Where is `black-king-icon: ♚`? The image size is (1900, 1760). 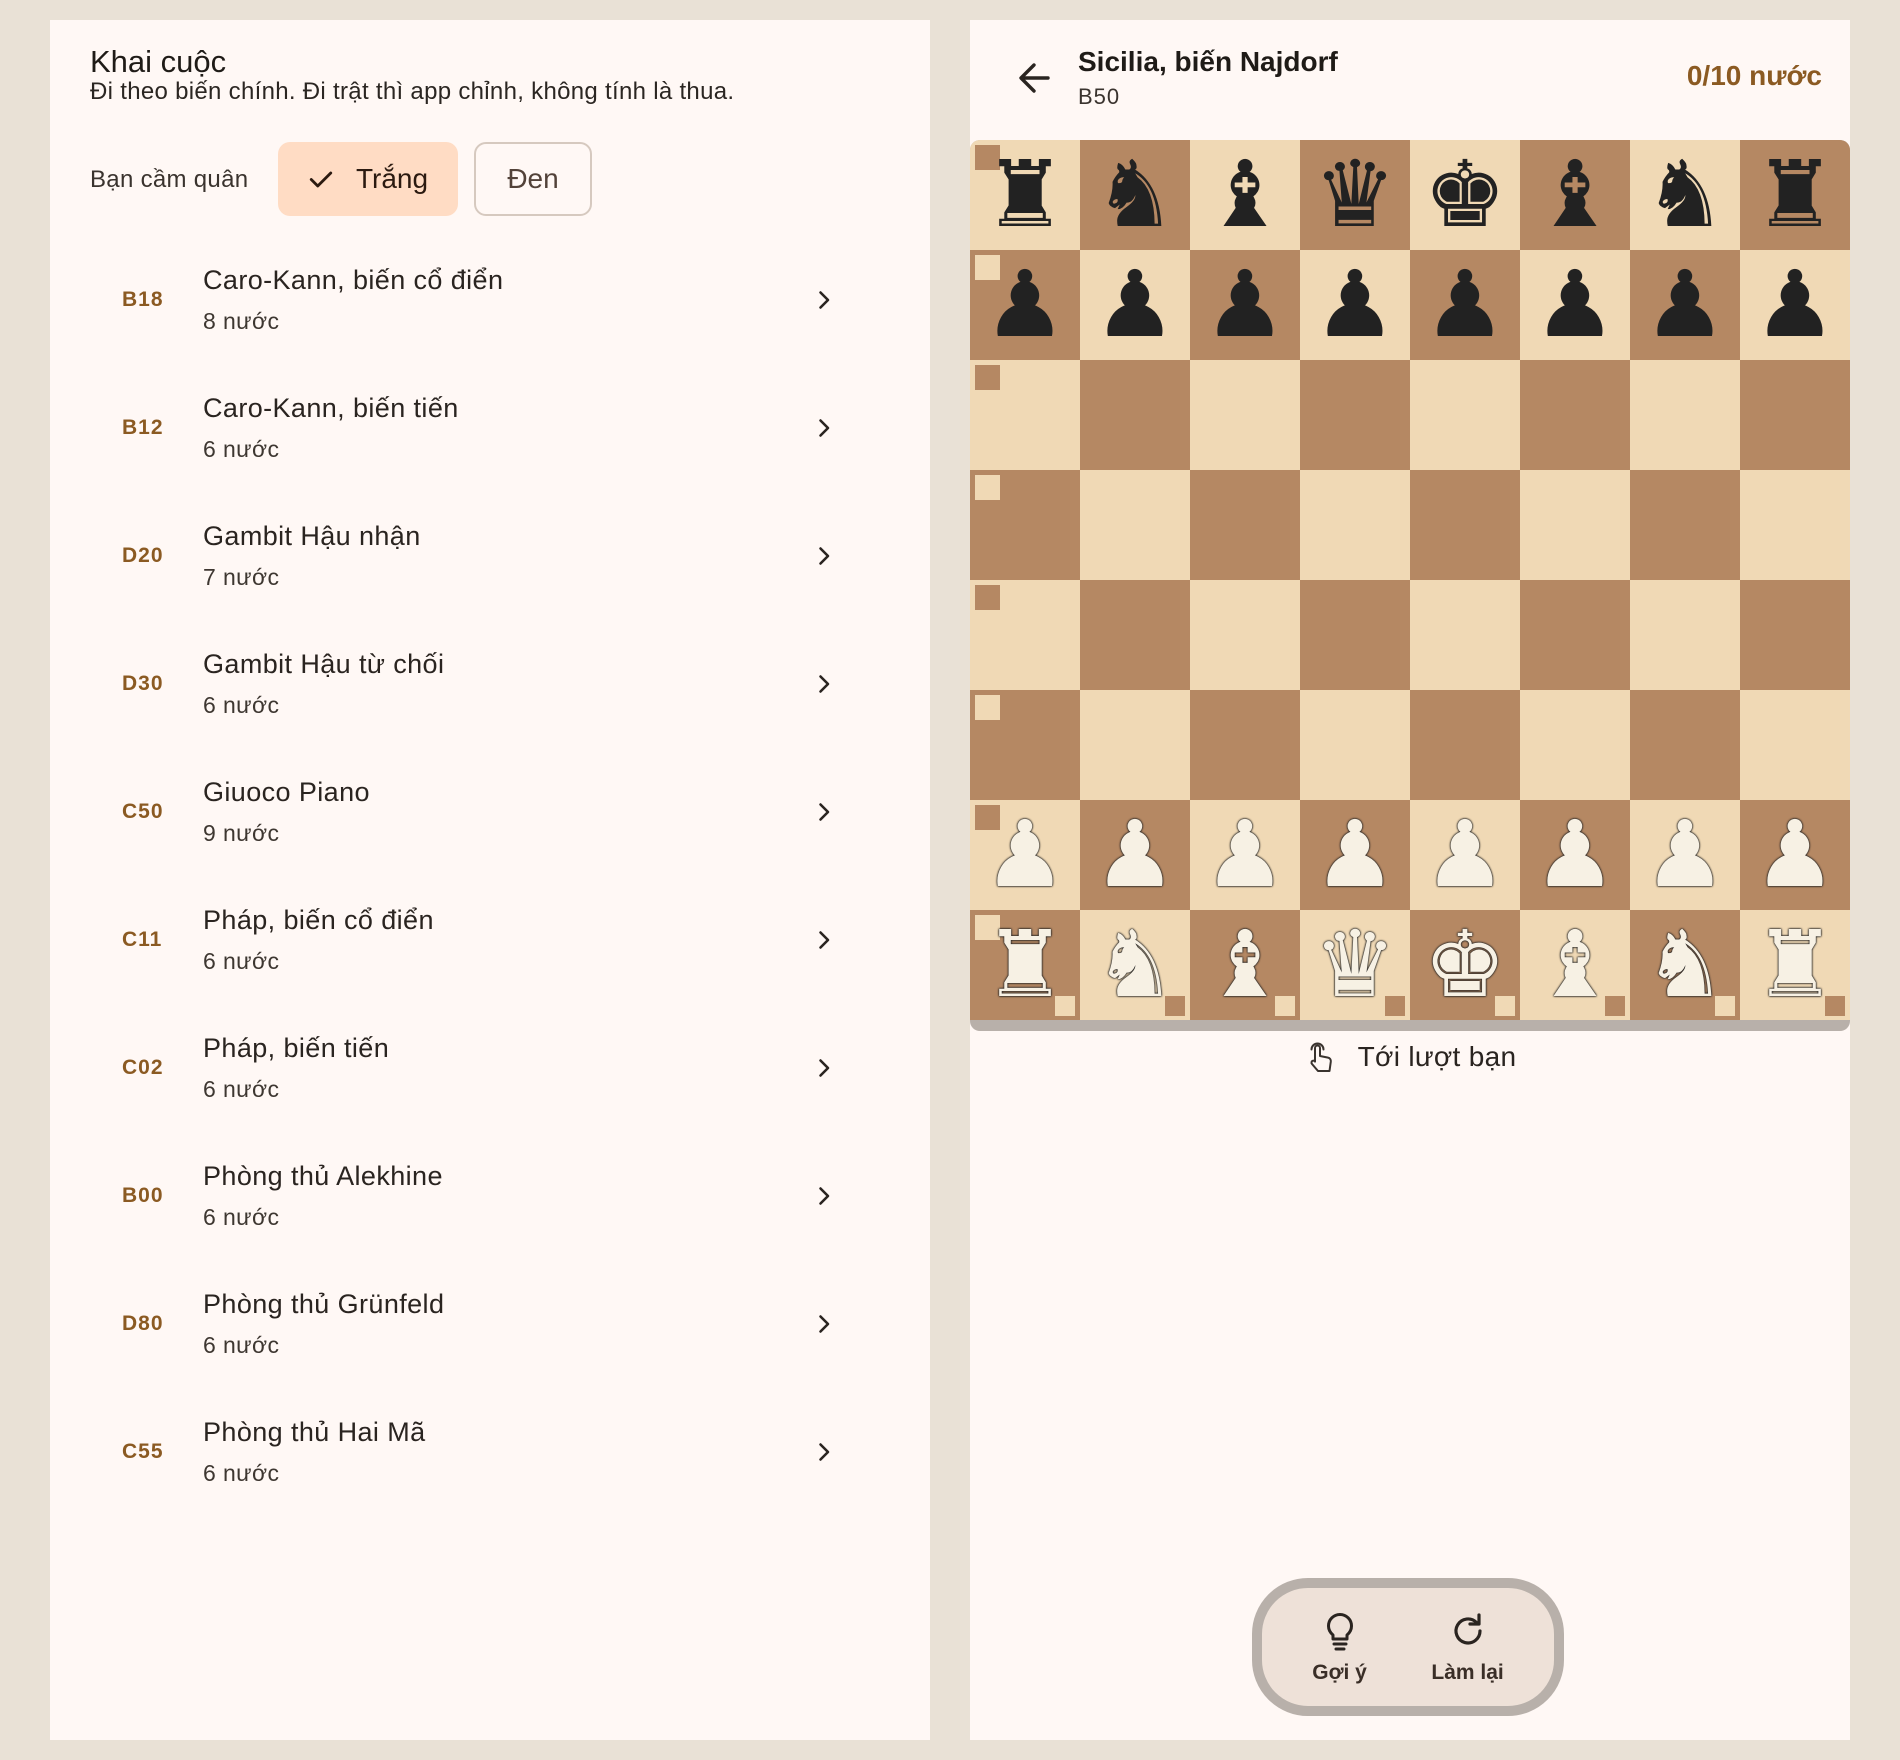
black-king-icon: ♚ is located at coordinates (1465, 195).